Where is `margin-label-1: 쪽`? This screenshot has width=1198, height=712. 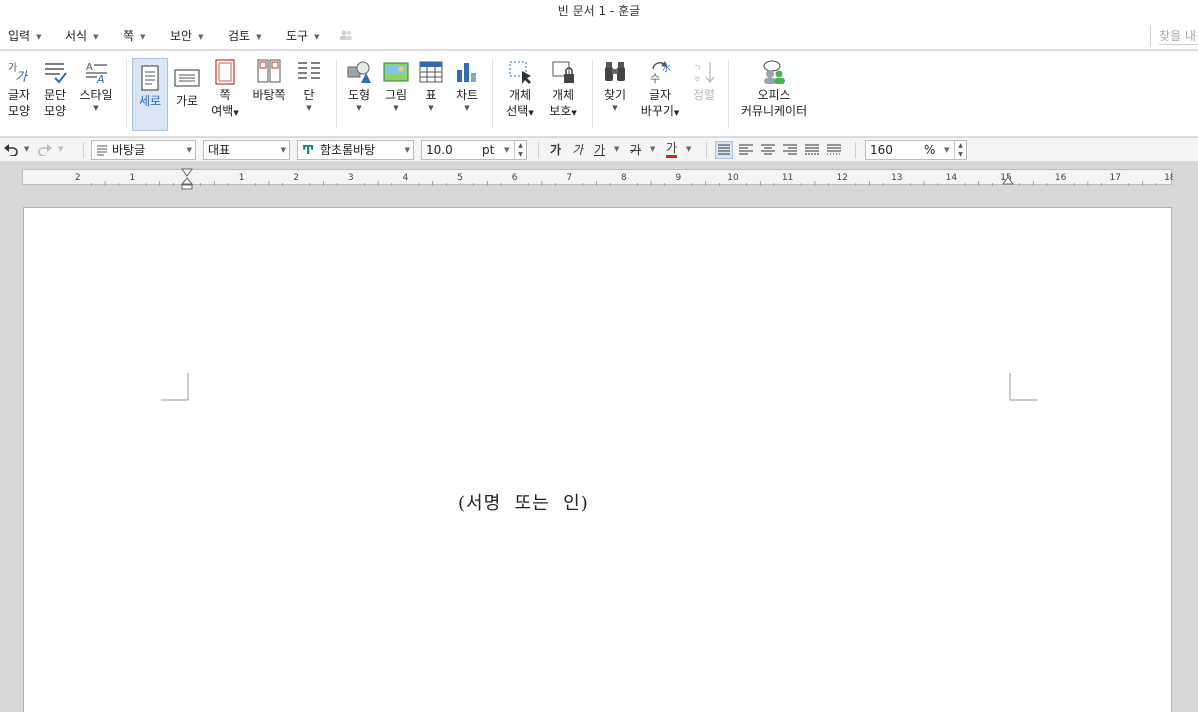
margin-label-1: 쪽 is located at coordinates (225, 95).